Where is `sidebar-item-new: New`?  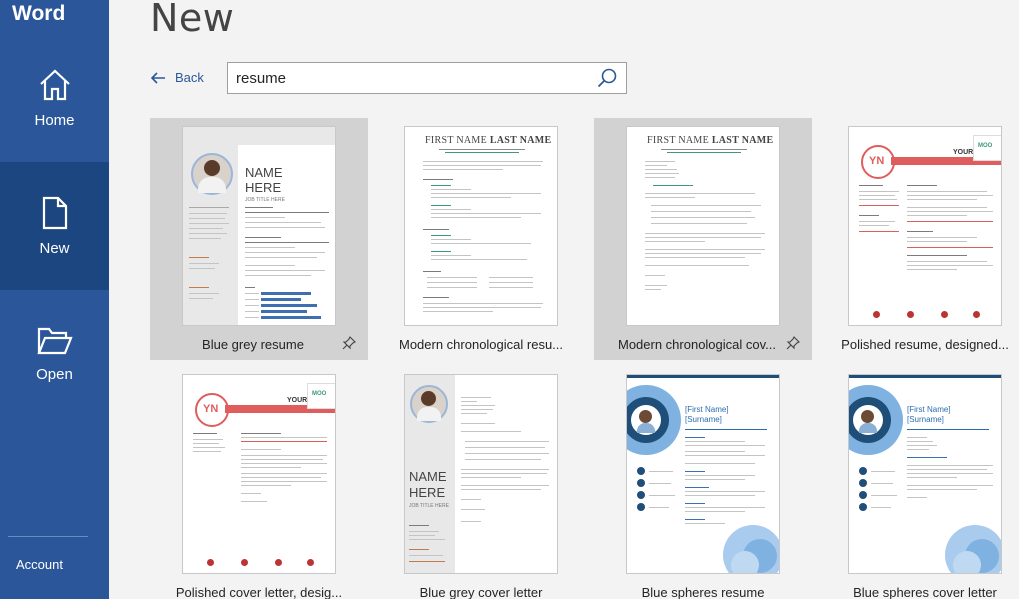
sidebar-item-new: New is located at coordinates (54, 226).